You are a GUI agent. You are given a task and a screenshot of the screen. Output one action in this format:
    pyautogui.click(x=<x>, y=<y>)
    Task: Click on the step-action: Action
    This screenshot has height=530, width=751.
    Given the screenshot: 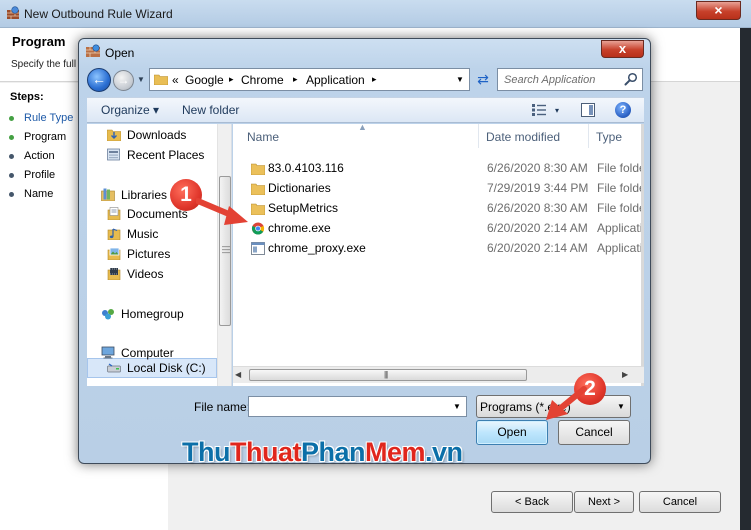 What is the action you would take?
    pyautogui.click(x=32, y=156)
    